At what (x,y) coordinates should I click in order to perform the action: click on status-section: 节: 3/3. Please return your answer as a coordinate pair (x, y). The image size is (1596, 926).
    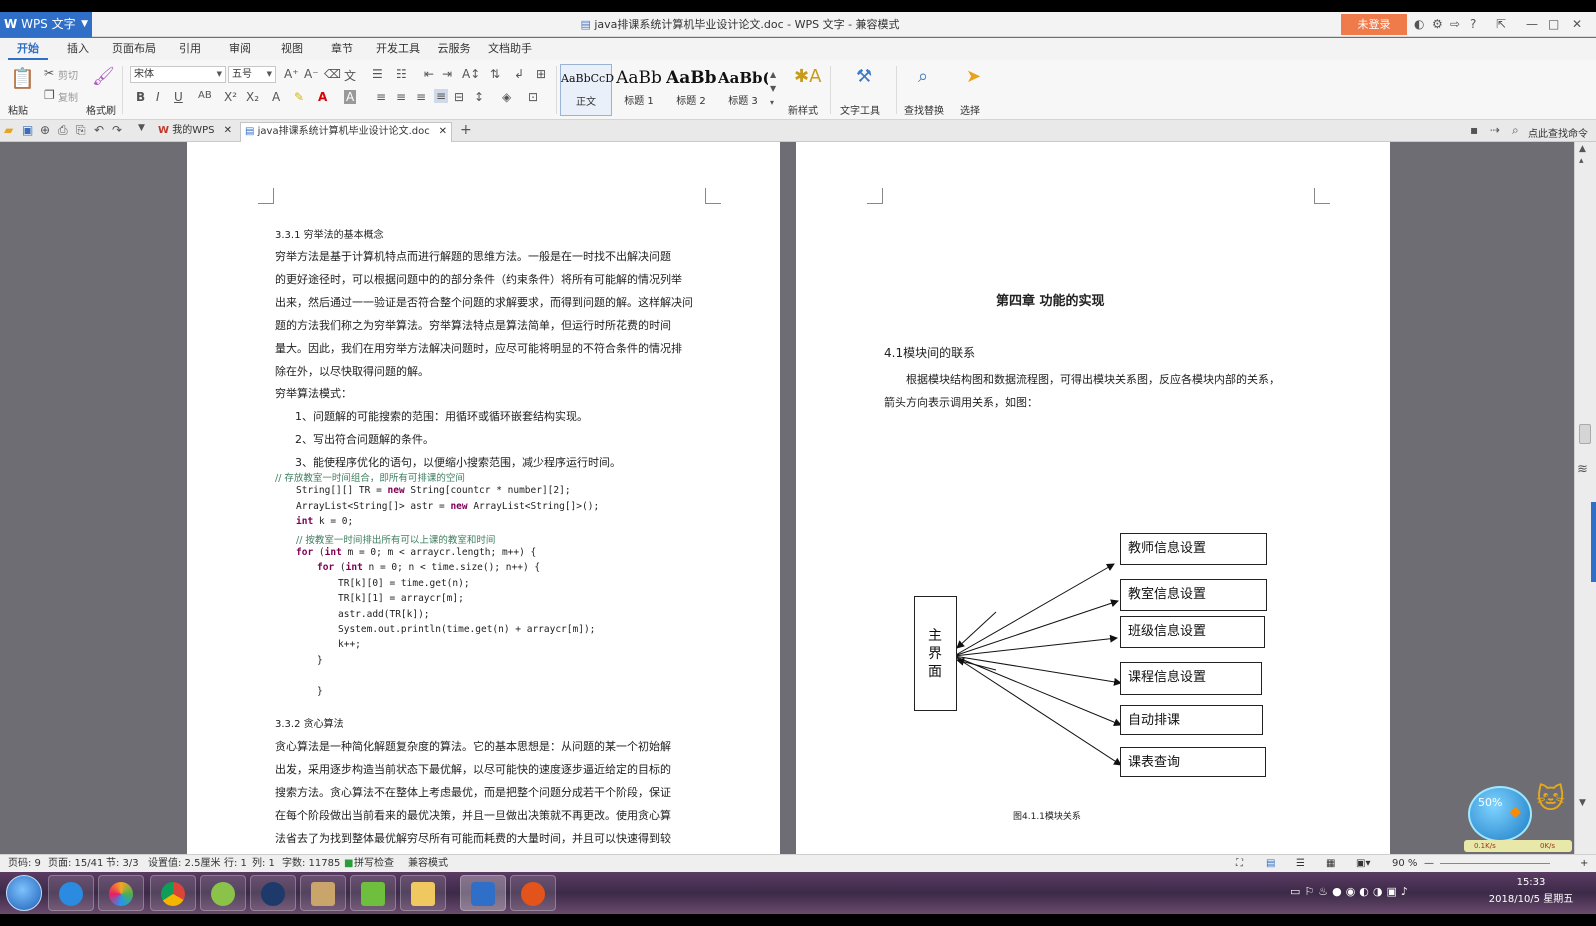
    Looking at the image, I should click on (122, 863).